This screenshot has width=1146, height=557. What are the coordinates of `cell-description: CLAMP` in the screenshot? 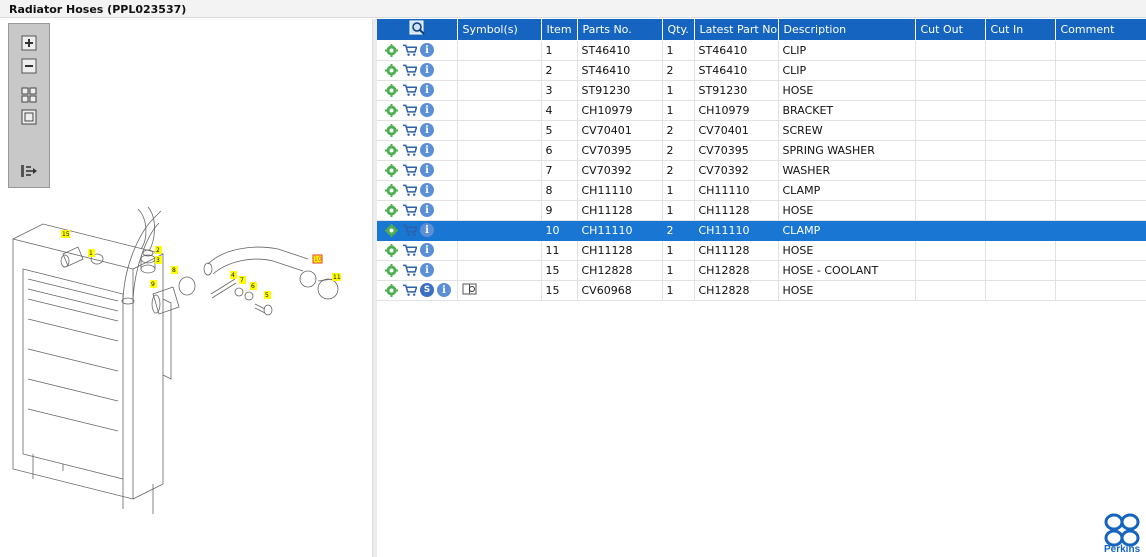 It's located at (847, 190).